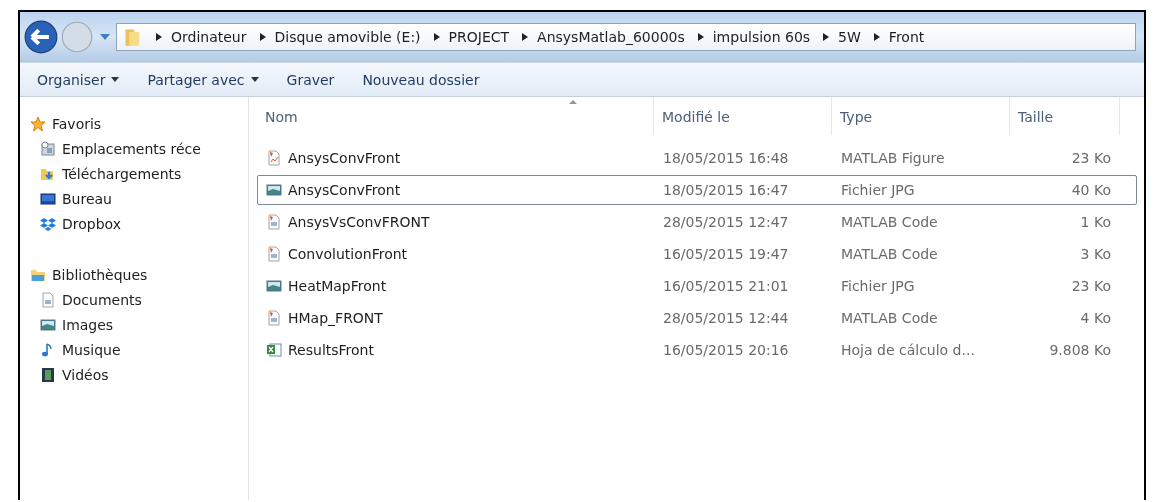 The width and height of the screenshot is (1156, 502). Describe the element at coordinates (347, 37) in the screenshot. I see `breadcrumb-item: Disque amovible (E:)` at that location.